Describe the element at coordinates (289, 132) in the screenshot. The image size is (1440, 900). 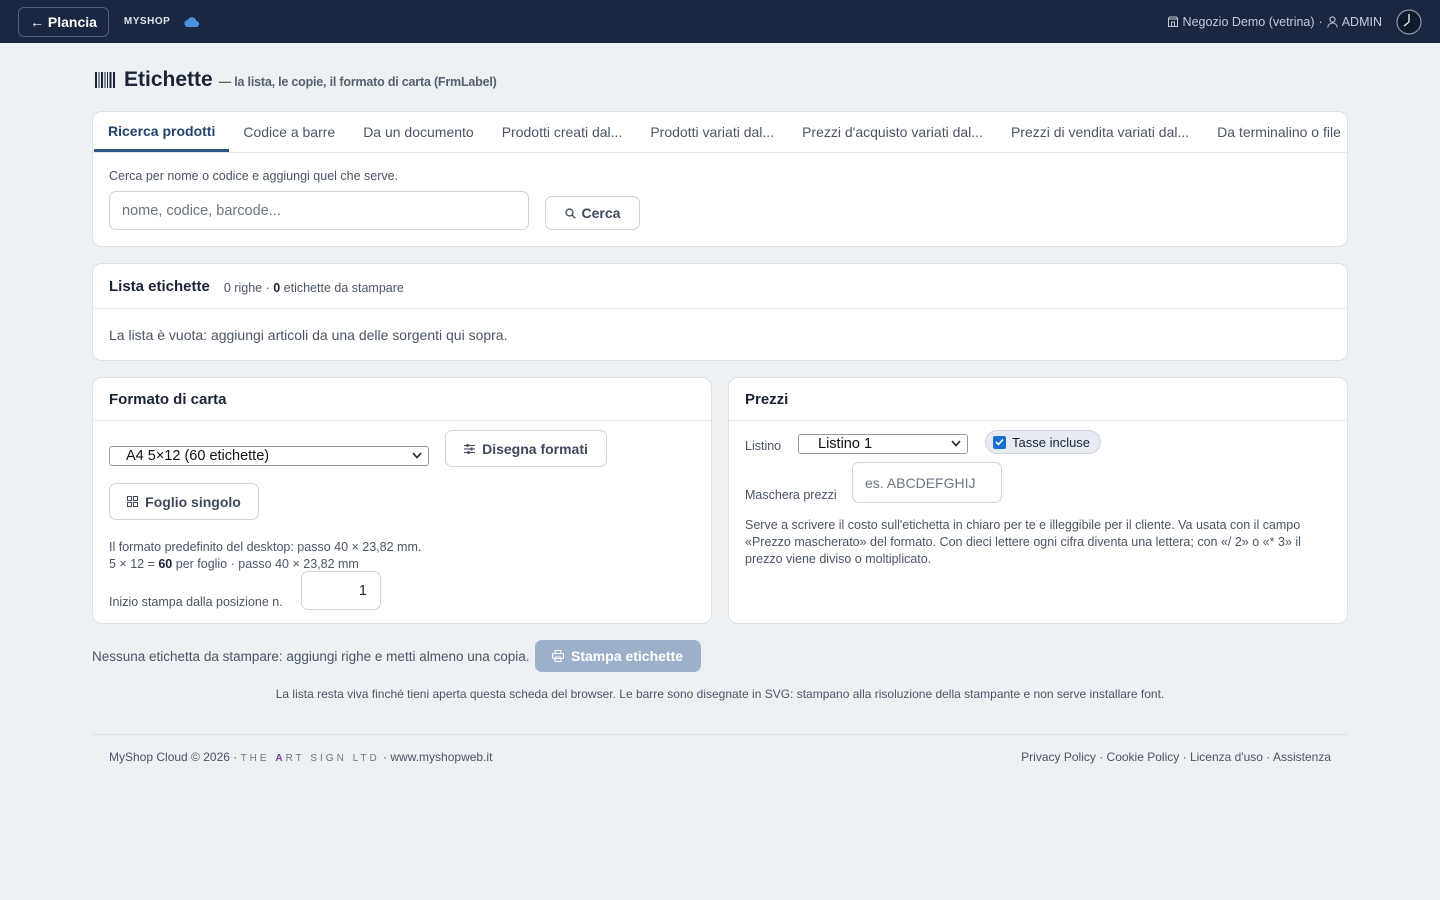
I see `tab-codice-a-barre: Codice a barre` at that location.